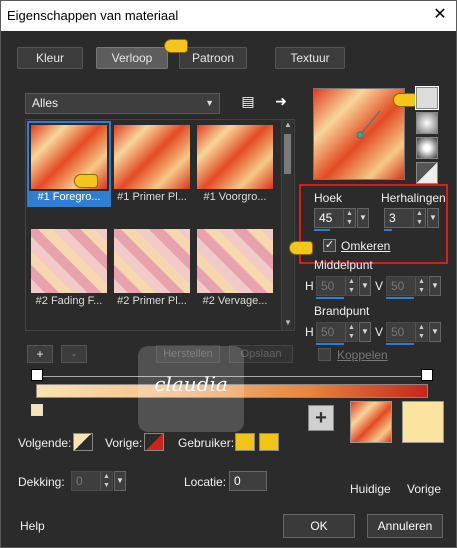  I want to click on brandpunt-v-slider, so click(400, 344).